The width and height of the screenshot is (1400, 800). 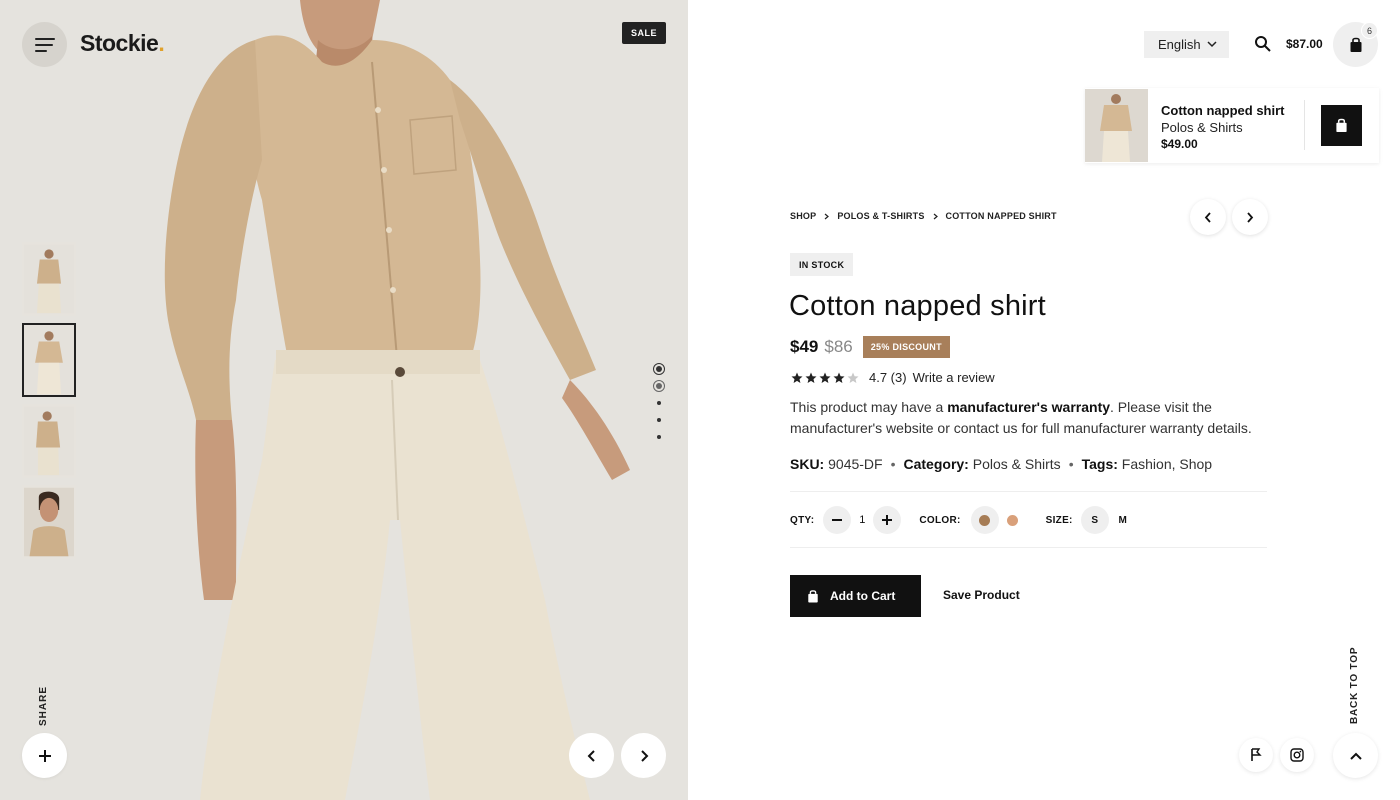 I want to click on breadcrumb-category: POLOS & T-SHIRTS, so click(x=880, y=216).